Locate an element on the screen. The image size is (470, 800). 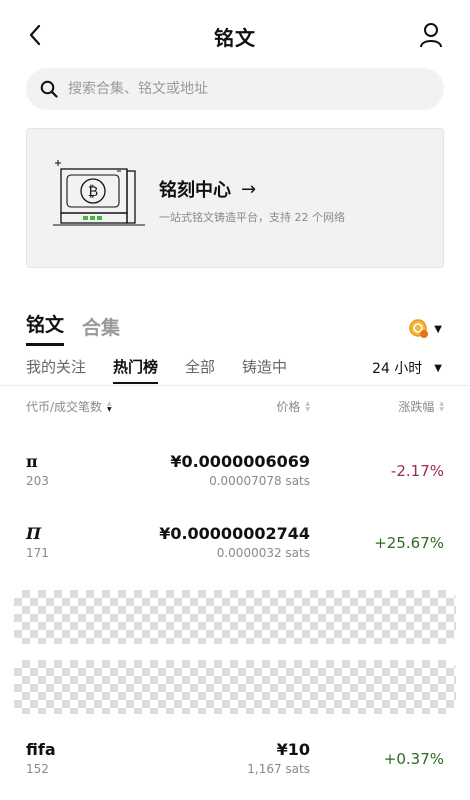
token-price: ¥0.00000002744 is located at coordinates (234, 533).